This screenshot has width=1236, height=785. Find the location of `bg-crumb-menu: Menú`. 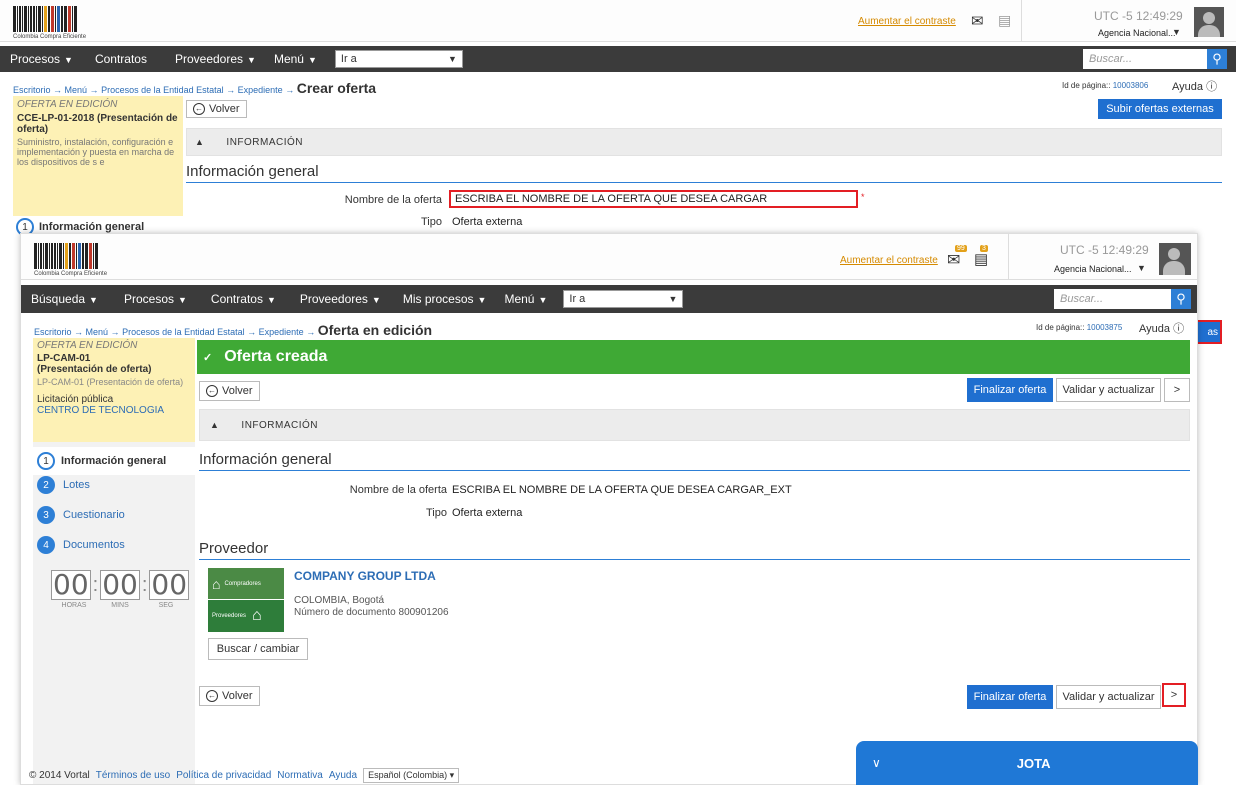

bg-crumb-menu: Menú is located at coordinates (76, 90).